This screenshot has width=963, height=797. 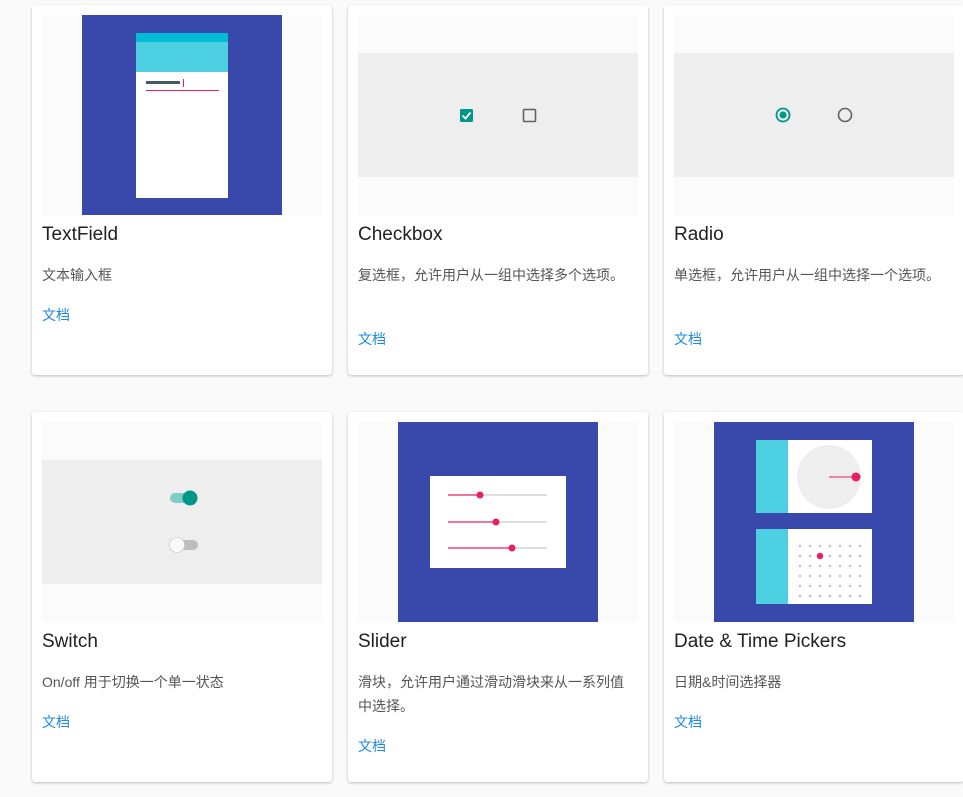 I want to click on component-card-textfield: TextField 文本输入框 文档, so click(x=182, y=190).